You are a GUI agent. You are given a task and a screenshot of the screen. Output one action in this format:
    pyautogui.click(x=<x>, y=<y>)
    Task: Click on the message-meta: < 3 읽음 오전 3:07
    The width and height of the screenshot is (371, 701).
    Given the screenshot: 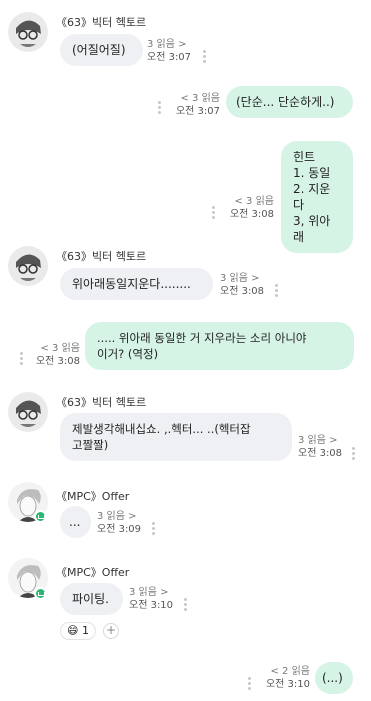 What is the action you would take?
    pyautogui.click(x=198, y=105)
    